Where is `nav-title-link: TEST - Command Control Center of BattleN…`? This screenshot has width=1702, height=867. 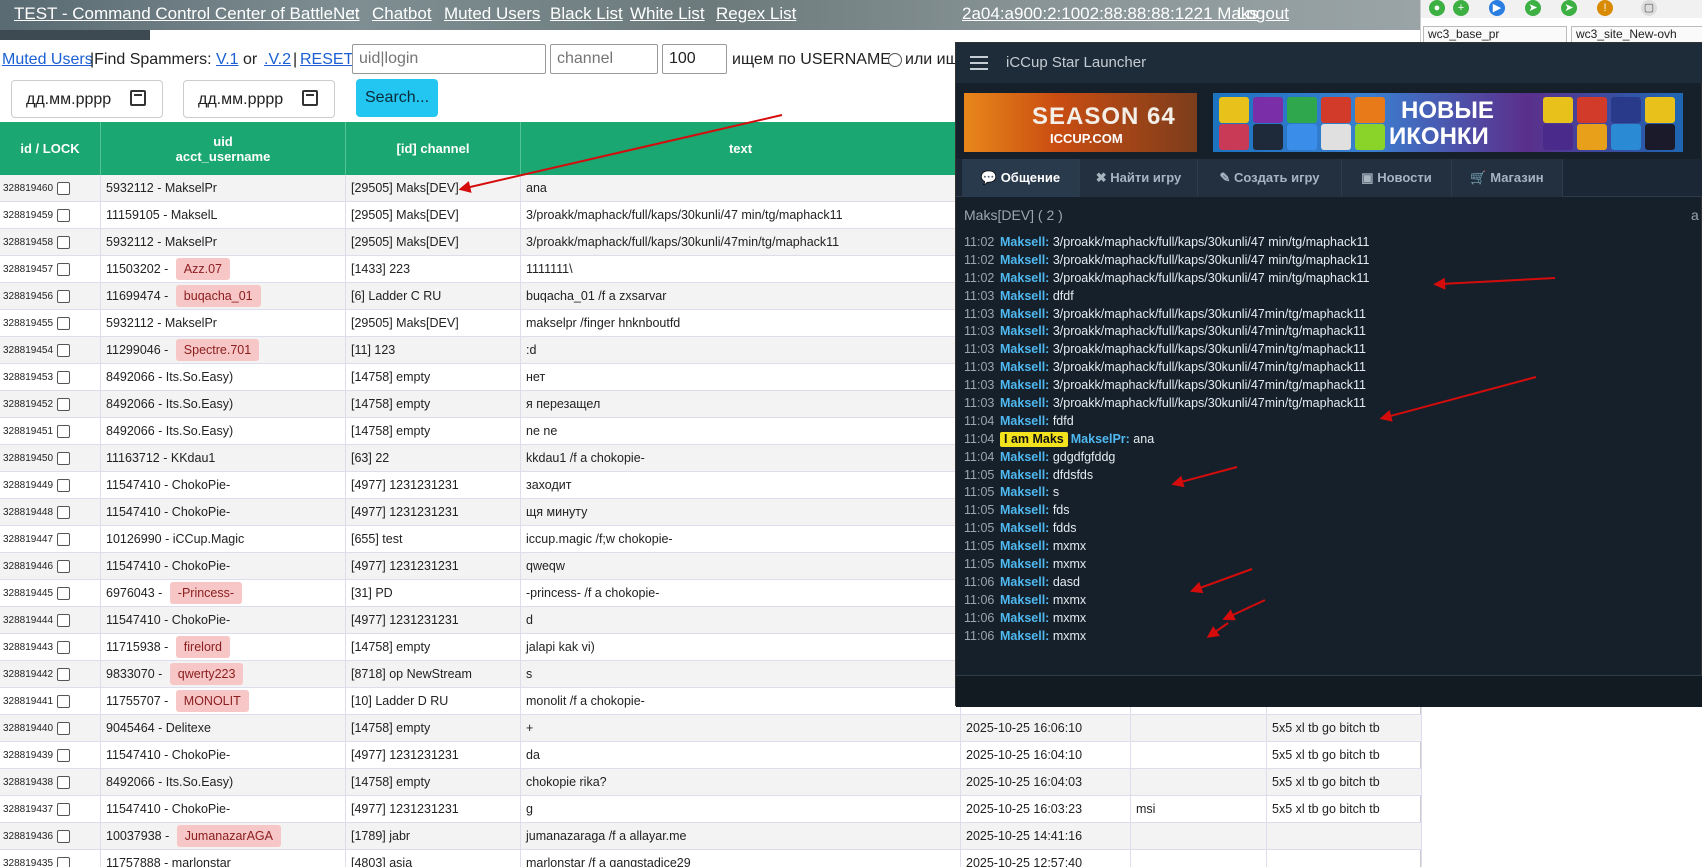 nav-title-link: TEST - Command Control Center of BattleN… is located at coordinates (187, 14).